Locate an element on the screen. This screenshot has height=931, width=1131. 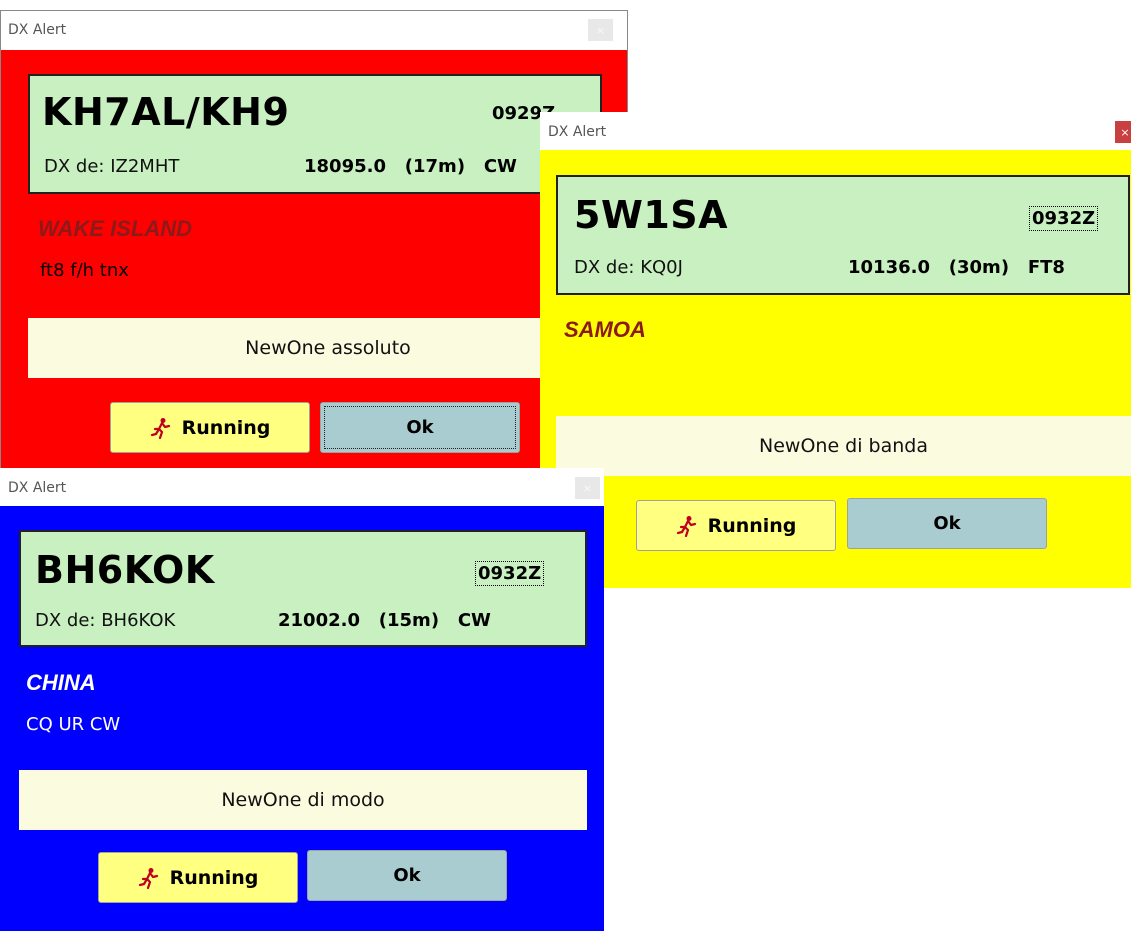
dx-country: WAKE ISLAND is located at coordinates (115, 228).